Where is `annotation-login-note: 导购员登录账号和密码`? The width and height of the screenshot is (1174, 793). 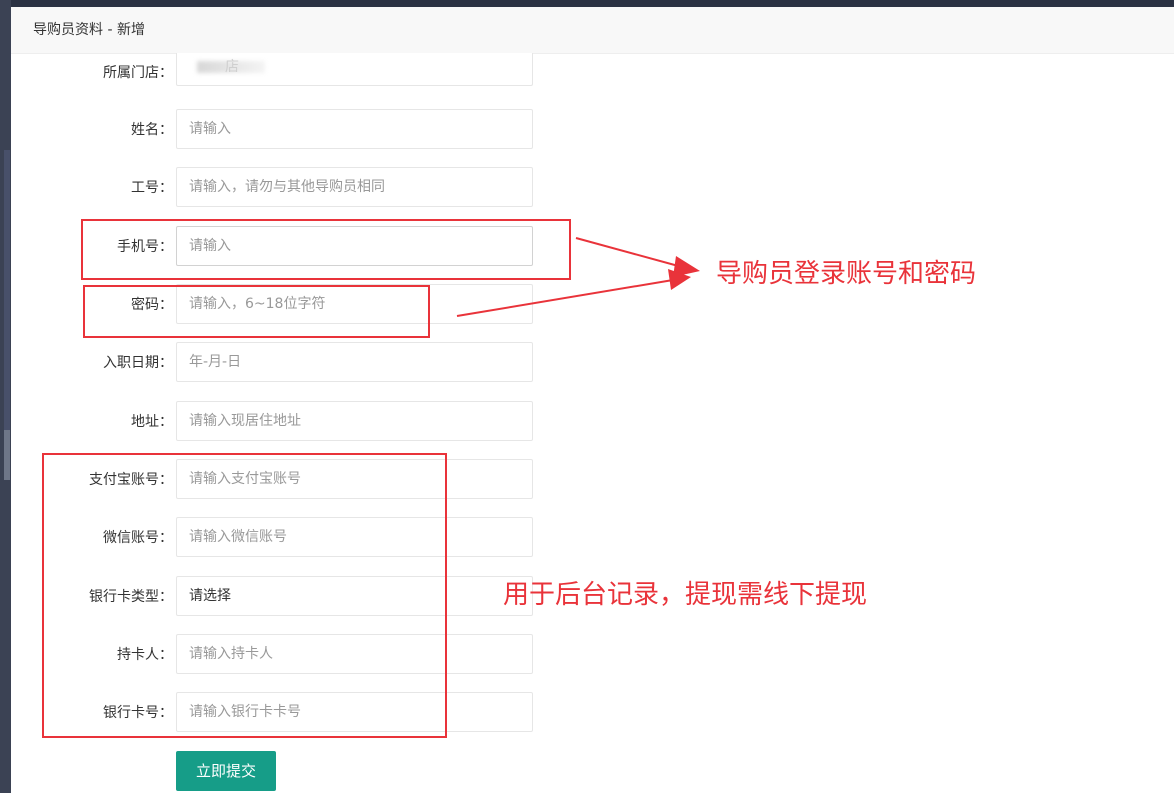 annotation-login-note: 导购员登录账号和密码 is located at coordinates (846, 274).